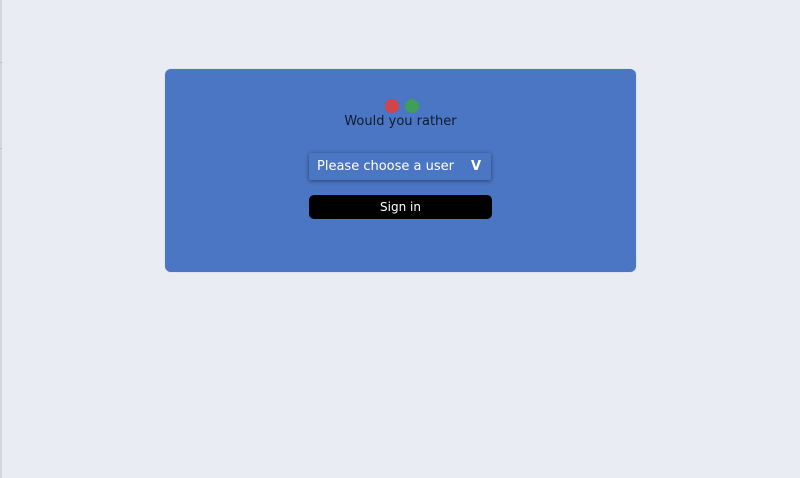 Image resolution: width=800 pixels, height=478 pixels. I want to click on user-select-dropdown: Please choose a user V, so click(400, 166).